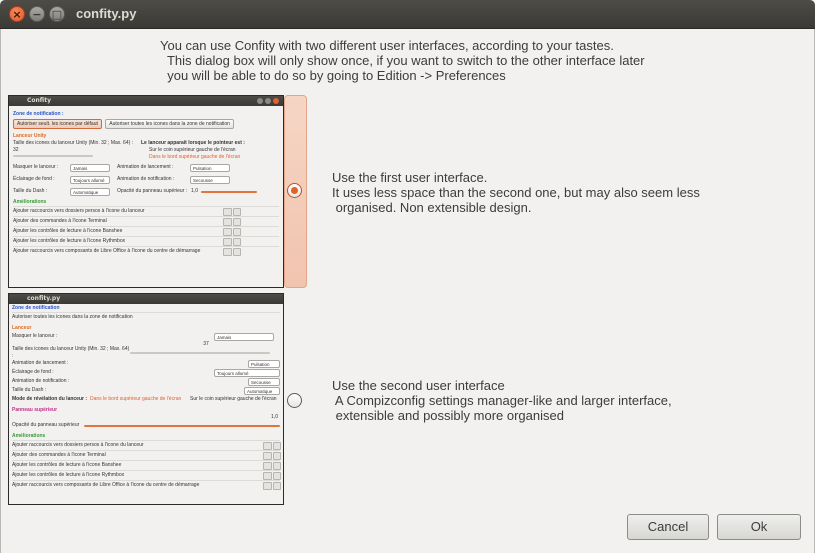  I want to click on preview2-dash-label: Taille du Dash :, so click(29, 390).